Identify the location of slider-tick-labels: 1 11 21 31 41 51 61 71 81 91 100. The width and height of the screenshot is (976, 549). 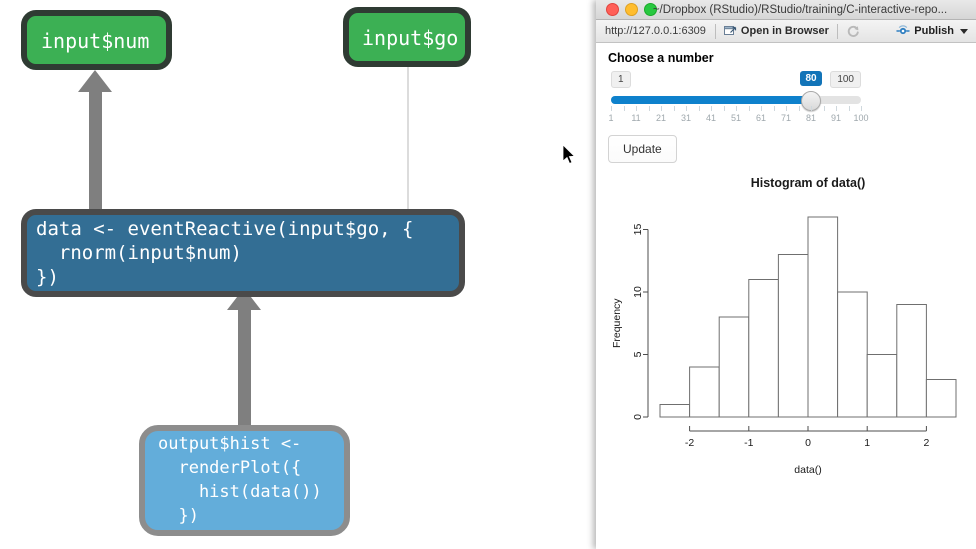
(738, 119).